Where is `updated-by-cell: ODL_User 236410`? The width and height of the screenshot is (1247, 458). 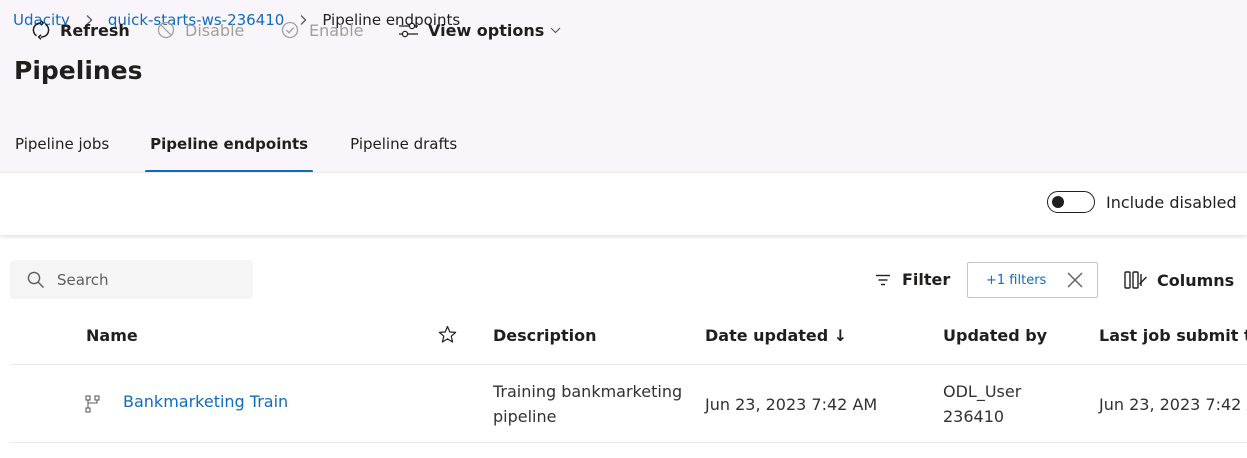 updated-by-cell: ODL_User 236410 is located at coordinates (1003, 404).